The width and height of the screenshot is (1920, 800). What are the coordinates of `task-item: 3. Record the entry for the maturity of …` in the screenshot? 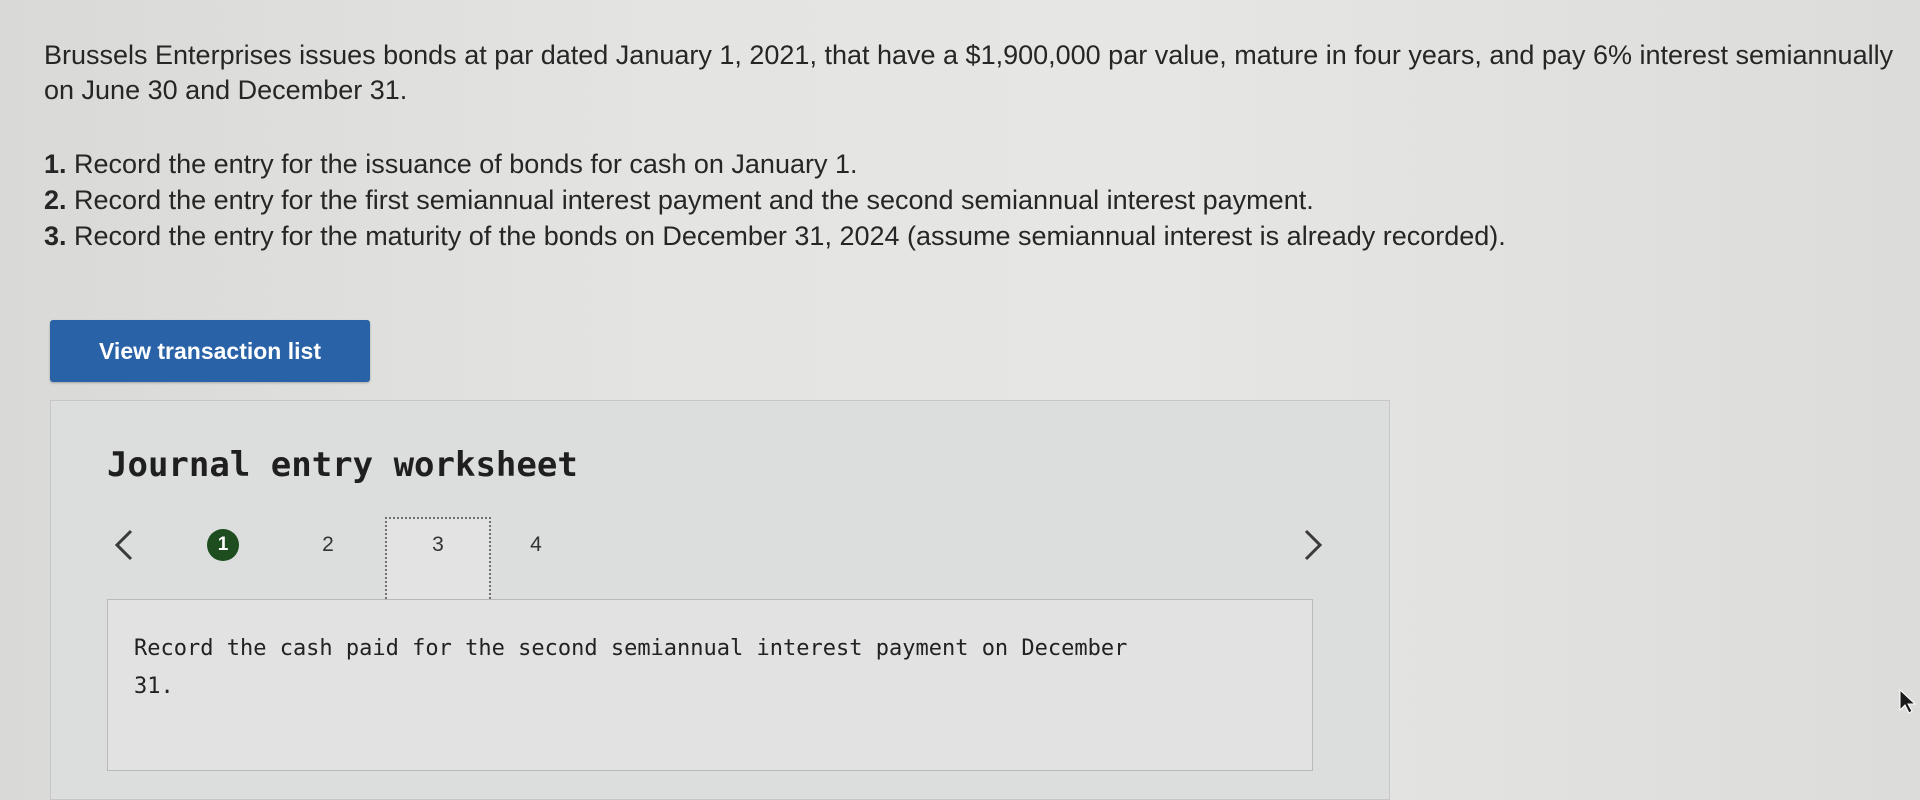 It's located at (974, 236).